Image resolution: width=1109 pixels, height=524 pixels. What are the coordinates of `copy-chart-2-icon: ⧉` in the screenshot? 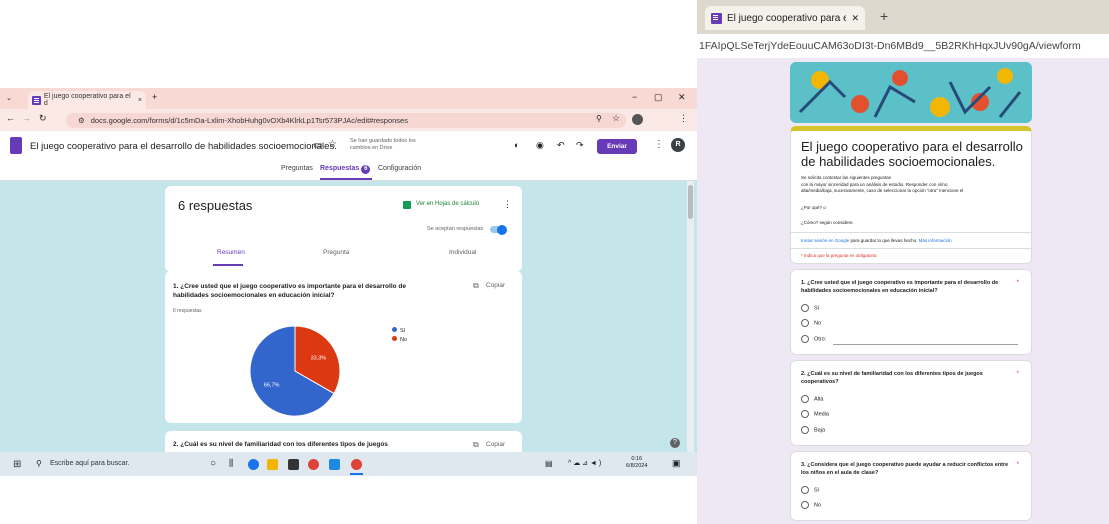 It's located at (476, 445).